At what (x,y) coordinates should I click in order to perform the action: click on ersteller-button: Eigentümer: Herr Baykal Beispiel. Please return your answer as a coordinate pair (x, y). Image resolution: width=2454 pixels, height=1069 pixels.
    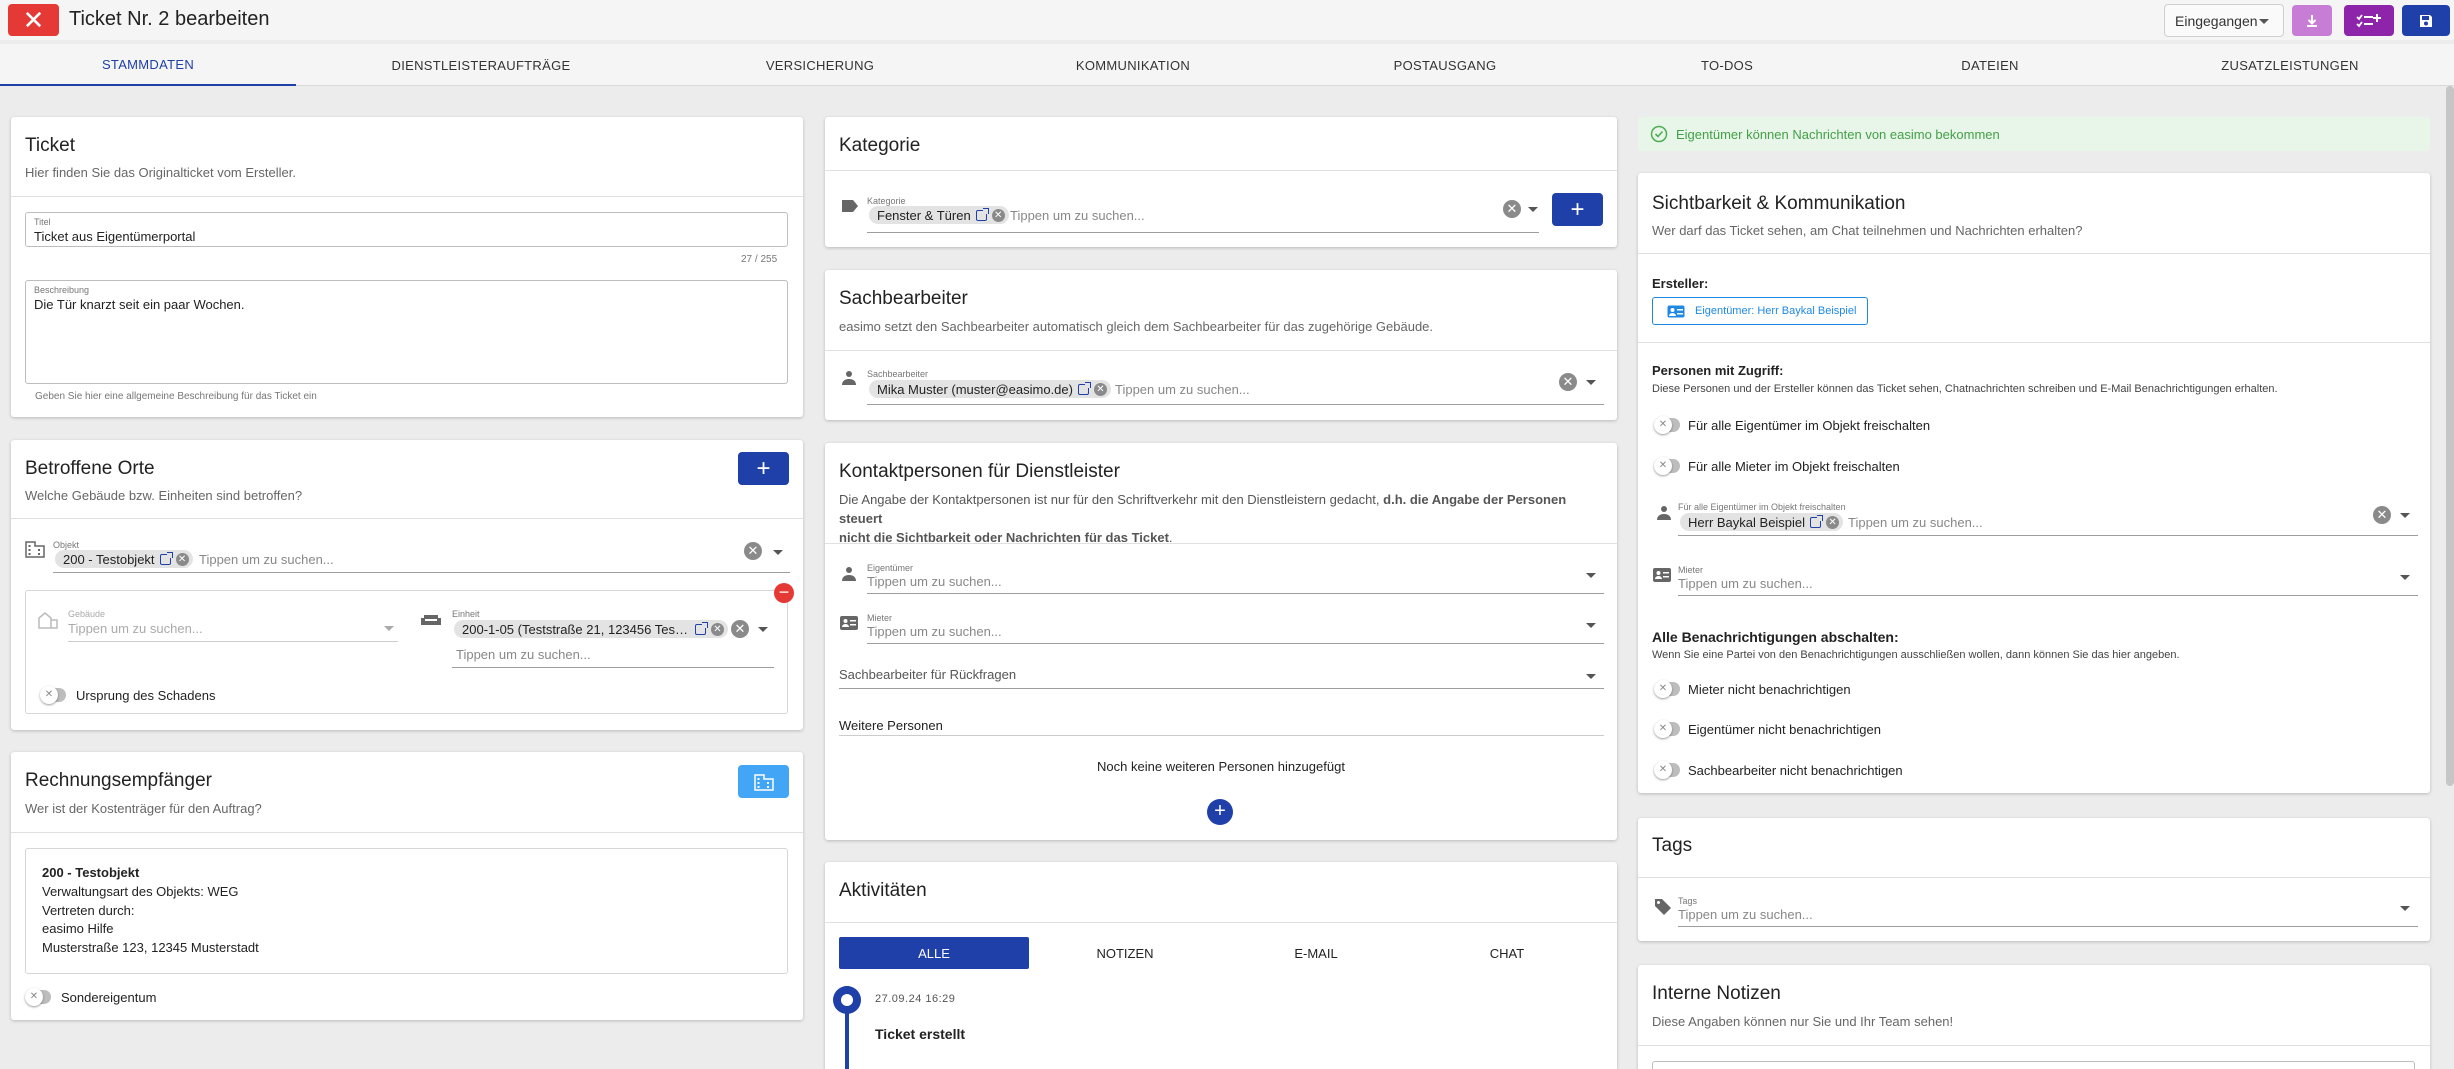
    Looking at the image, I should click on (1760, 311).